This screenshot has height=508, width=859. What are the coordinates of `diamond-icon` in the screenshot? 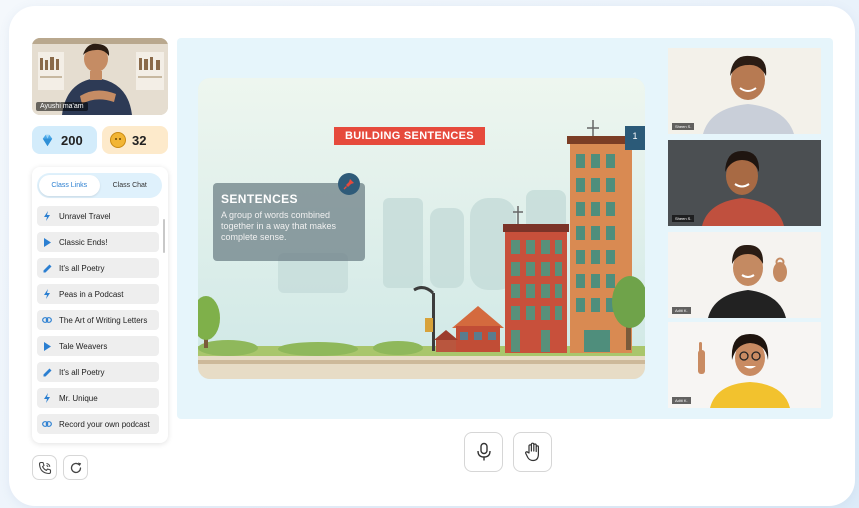 It's located at (47, 140).